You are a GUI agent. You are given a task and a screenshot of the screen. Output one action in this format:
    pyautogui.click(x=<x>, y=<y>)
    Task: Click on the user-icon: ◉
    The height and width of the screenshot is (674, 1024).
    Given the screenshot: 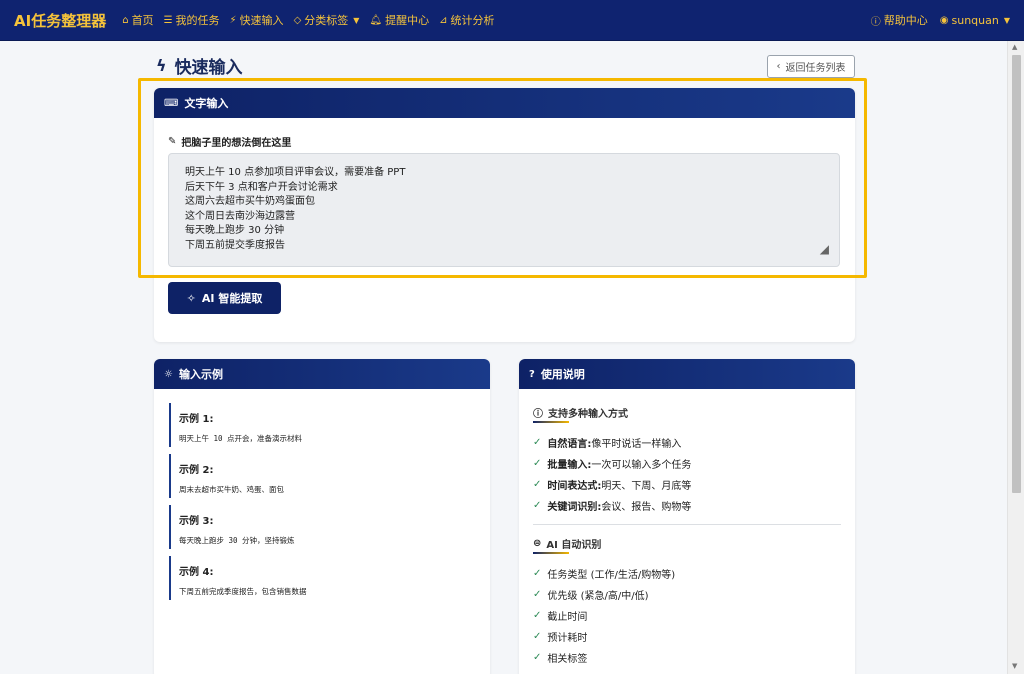 What is the action you would take?
    pyautogui.click(x=944, y=20)
    